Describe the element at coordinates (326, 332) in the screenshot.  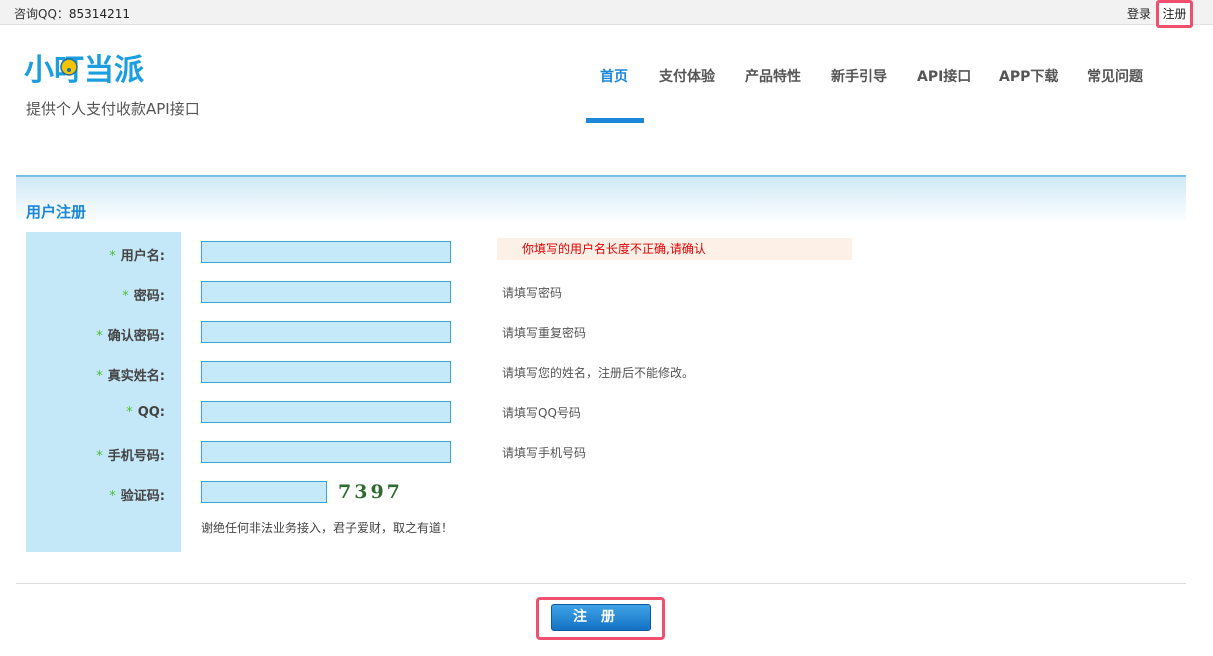
I see `confirm-password-input` at that location.